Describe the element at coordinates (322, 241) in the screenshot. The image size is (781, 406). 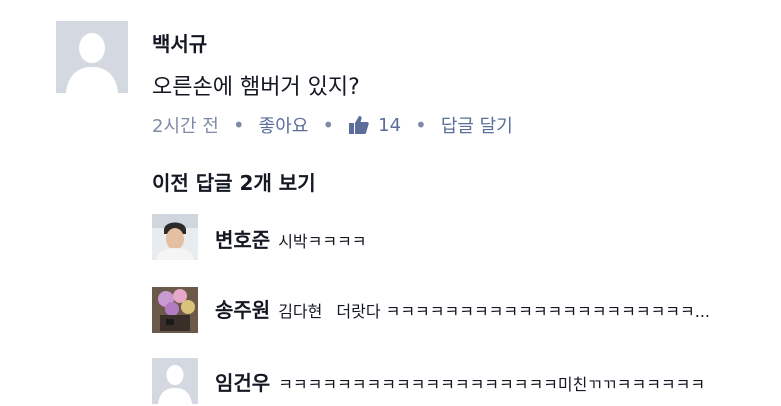
I see `reply-text: 시박ㅋㅋㅋㅋ` at that location.